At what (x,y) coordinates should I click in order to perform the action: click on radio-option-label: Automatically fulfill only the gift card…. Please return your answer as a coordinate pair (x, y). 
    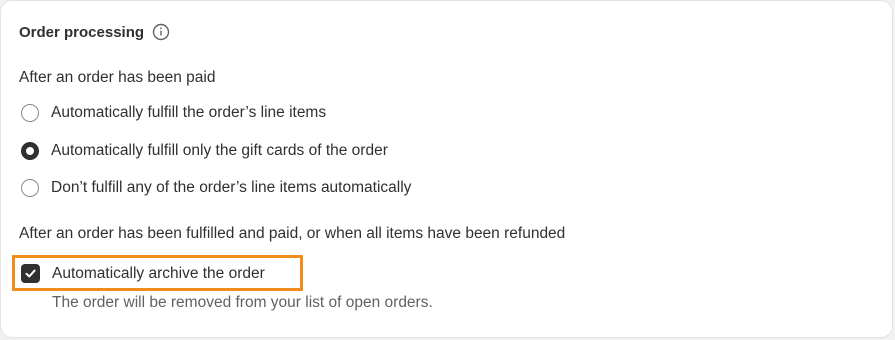
    Looking at the image, I should click on (219, 150).